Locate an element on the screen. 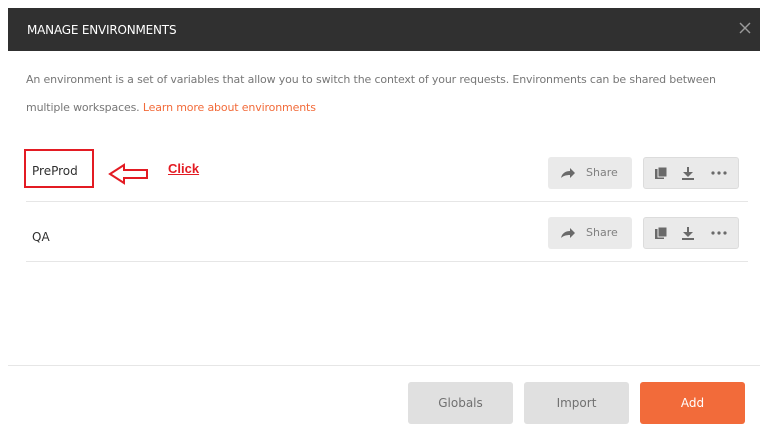 Image resolution: width=760 pixels, height=439 pixels. annotation-click-label: Click is located at coordinates (184, 168).